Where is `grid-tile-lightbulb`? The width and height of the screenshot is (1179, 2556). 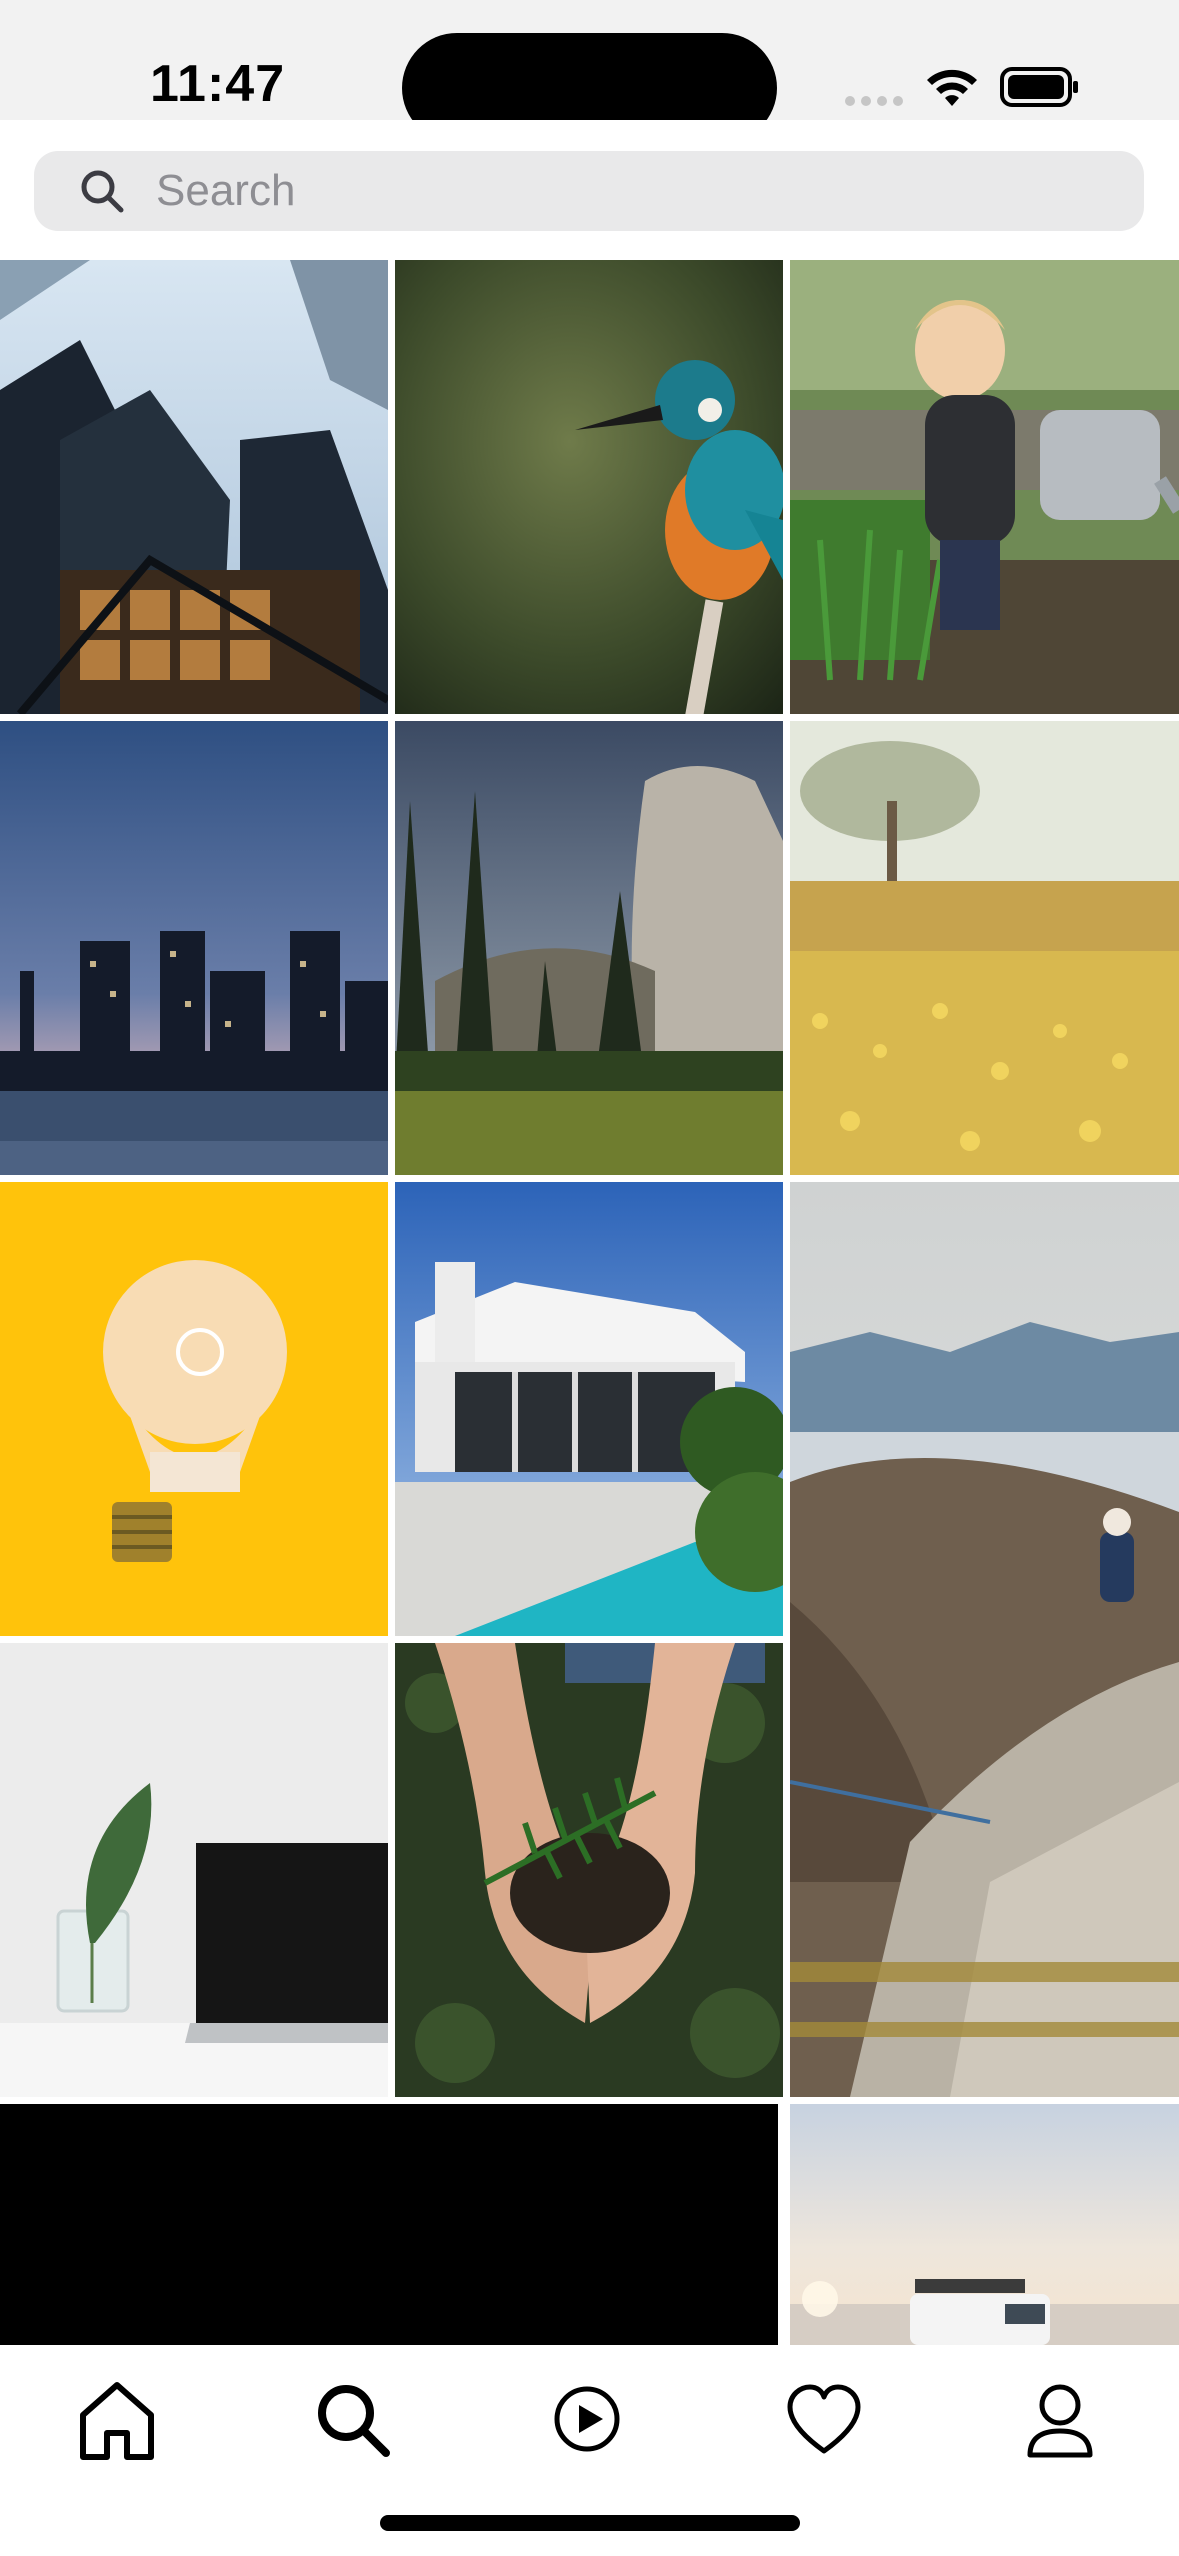 grid-tile-lightbulb is located at coordinates (194, 1409).